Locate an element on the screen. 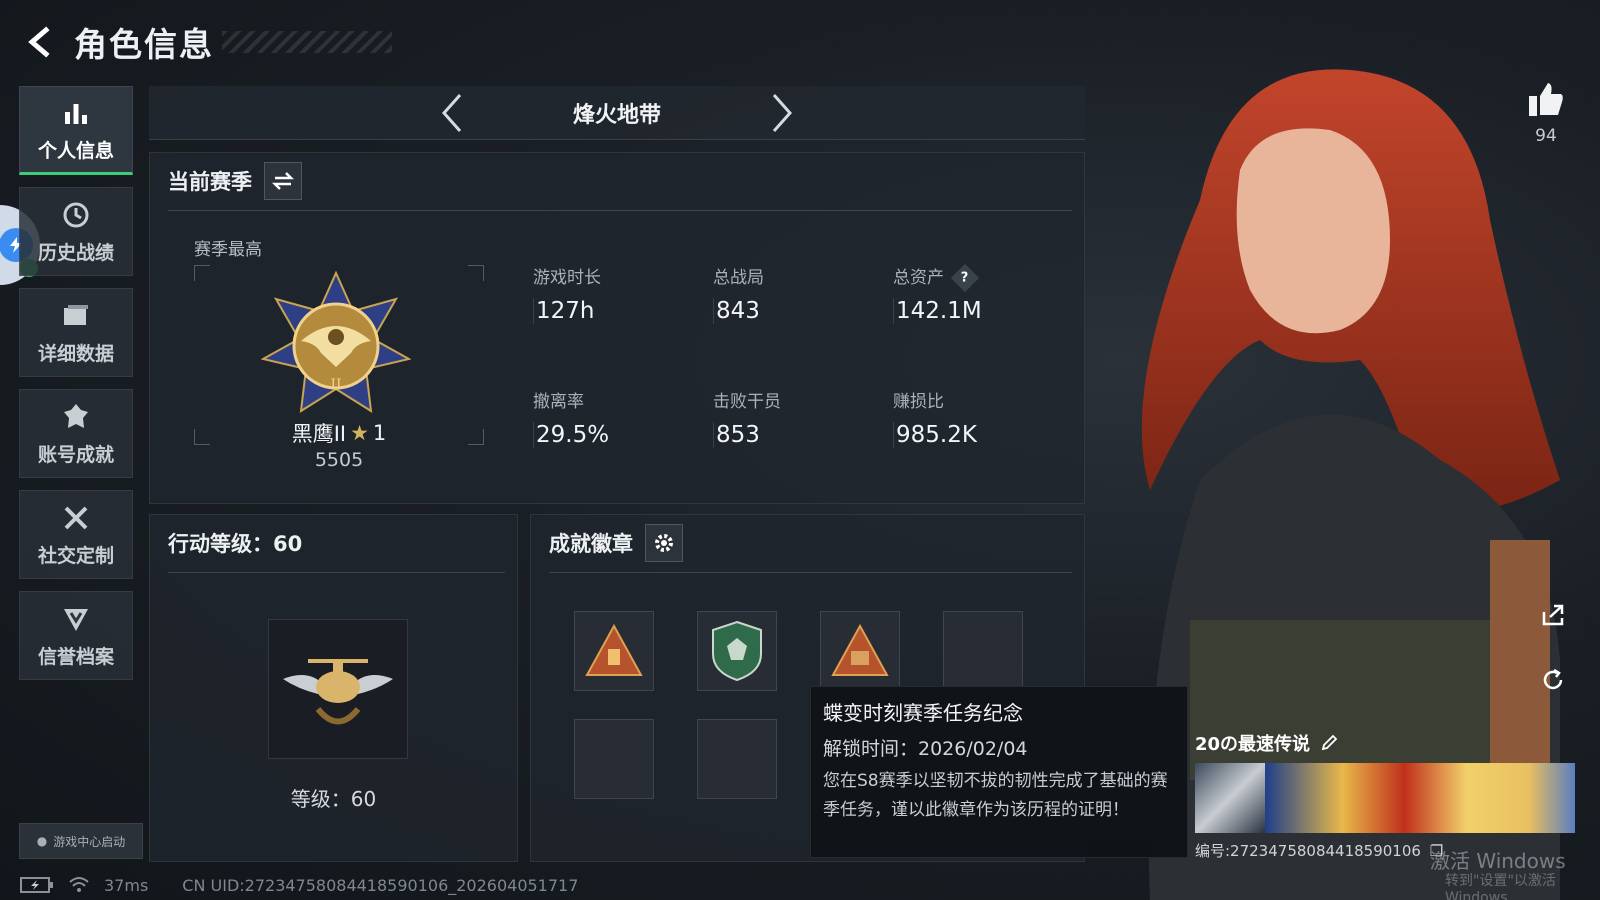 The image size is (1600, 900). badge-slot-s8 is located at coordinates (860, 651).